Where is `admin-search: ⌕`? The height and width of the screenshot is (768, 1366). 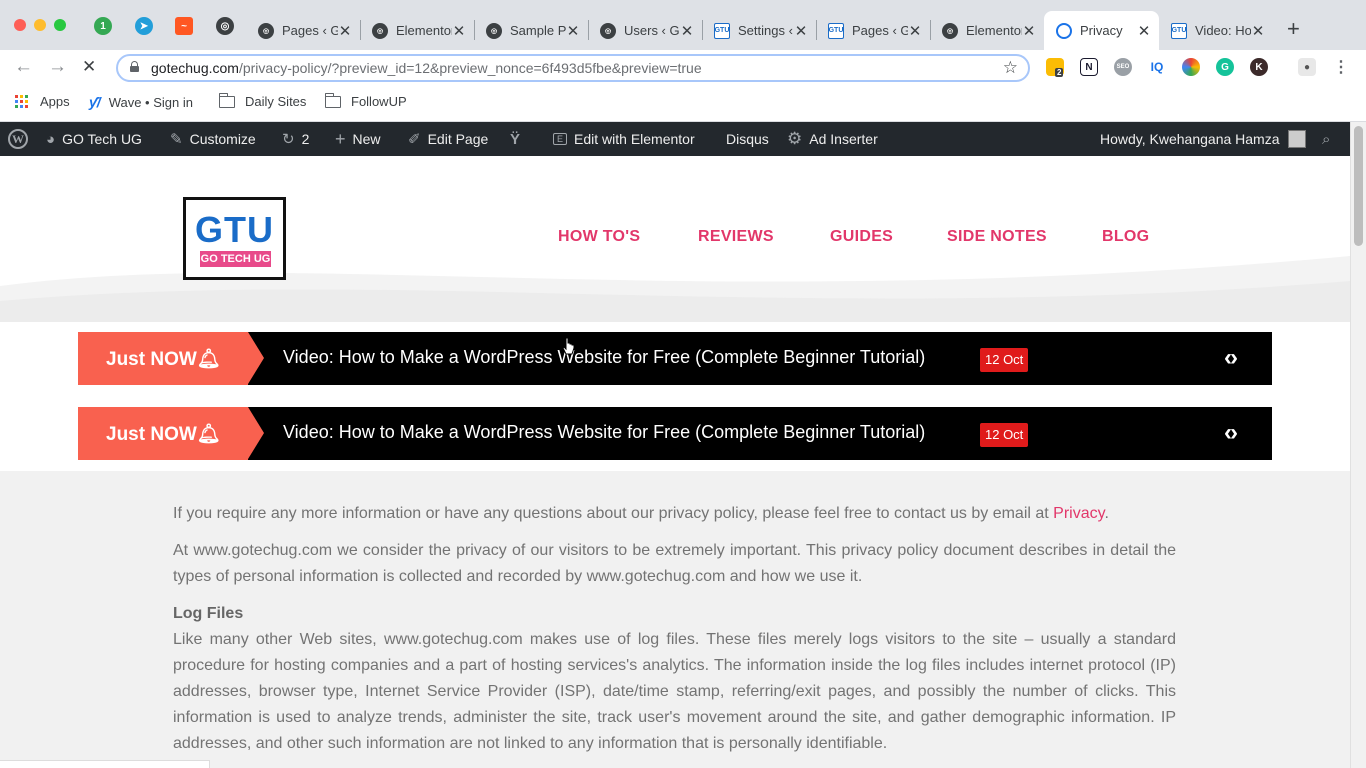
admin-search: ⌕ is located at coordinates (1329, 139).